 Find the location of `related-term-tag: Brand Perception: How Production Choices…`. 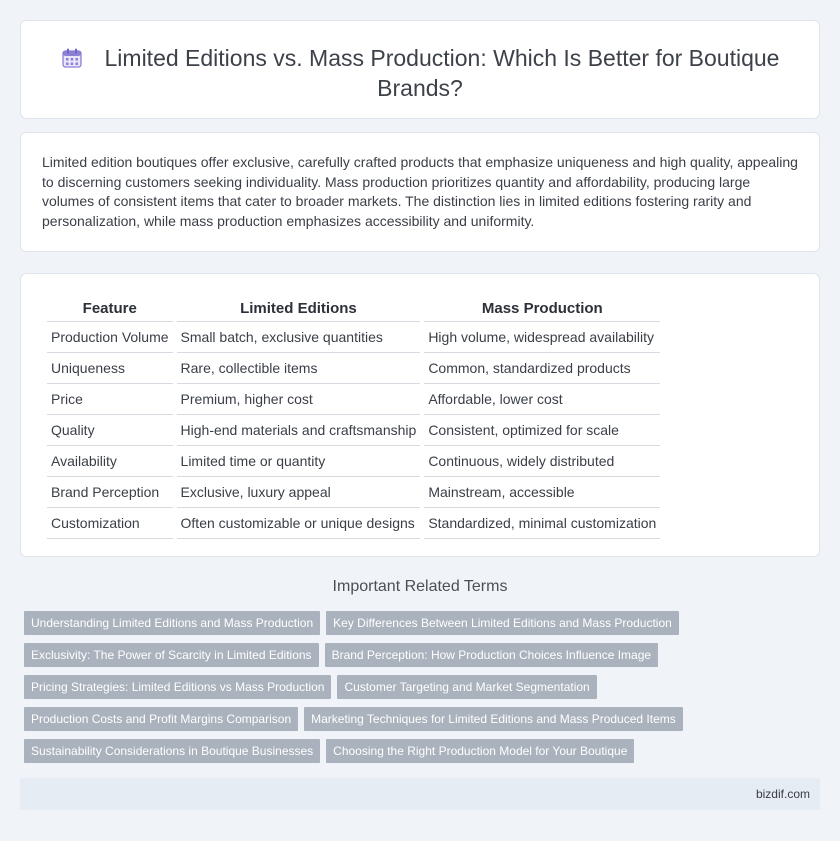

related-term-tag: Brand Perception: How Production Choices… is located at coordinates (491, 655).